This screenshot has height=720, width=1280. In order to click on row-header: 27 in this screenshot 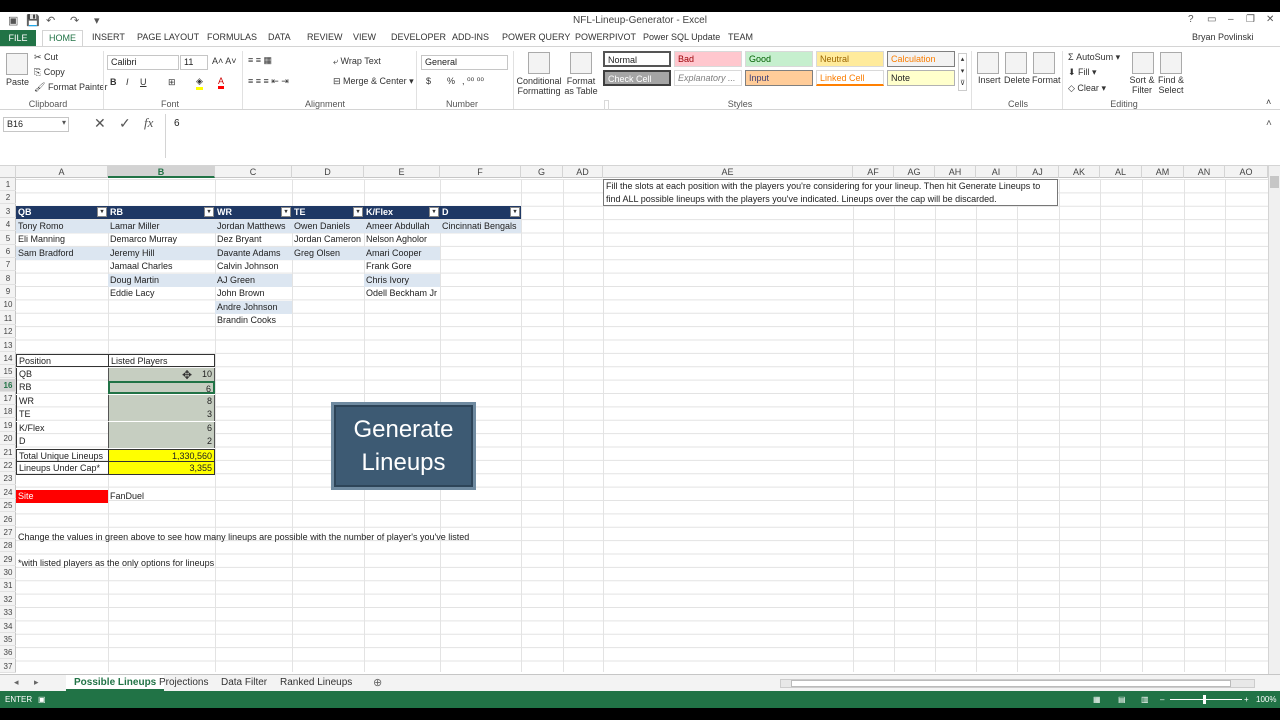, I will do `click(8, 532)`.